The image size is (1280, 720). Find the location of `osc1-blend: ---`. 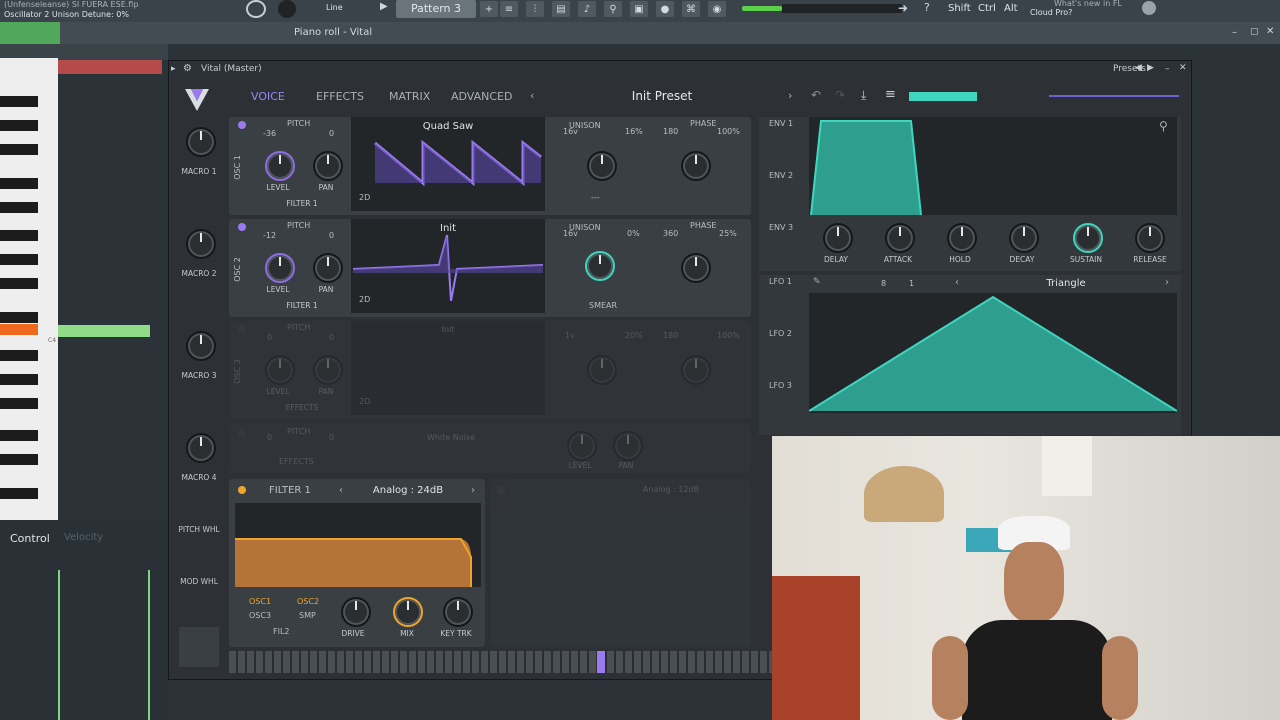

osc1-blend: --- is located at coordinates (595, 197).